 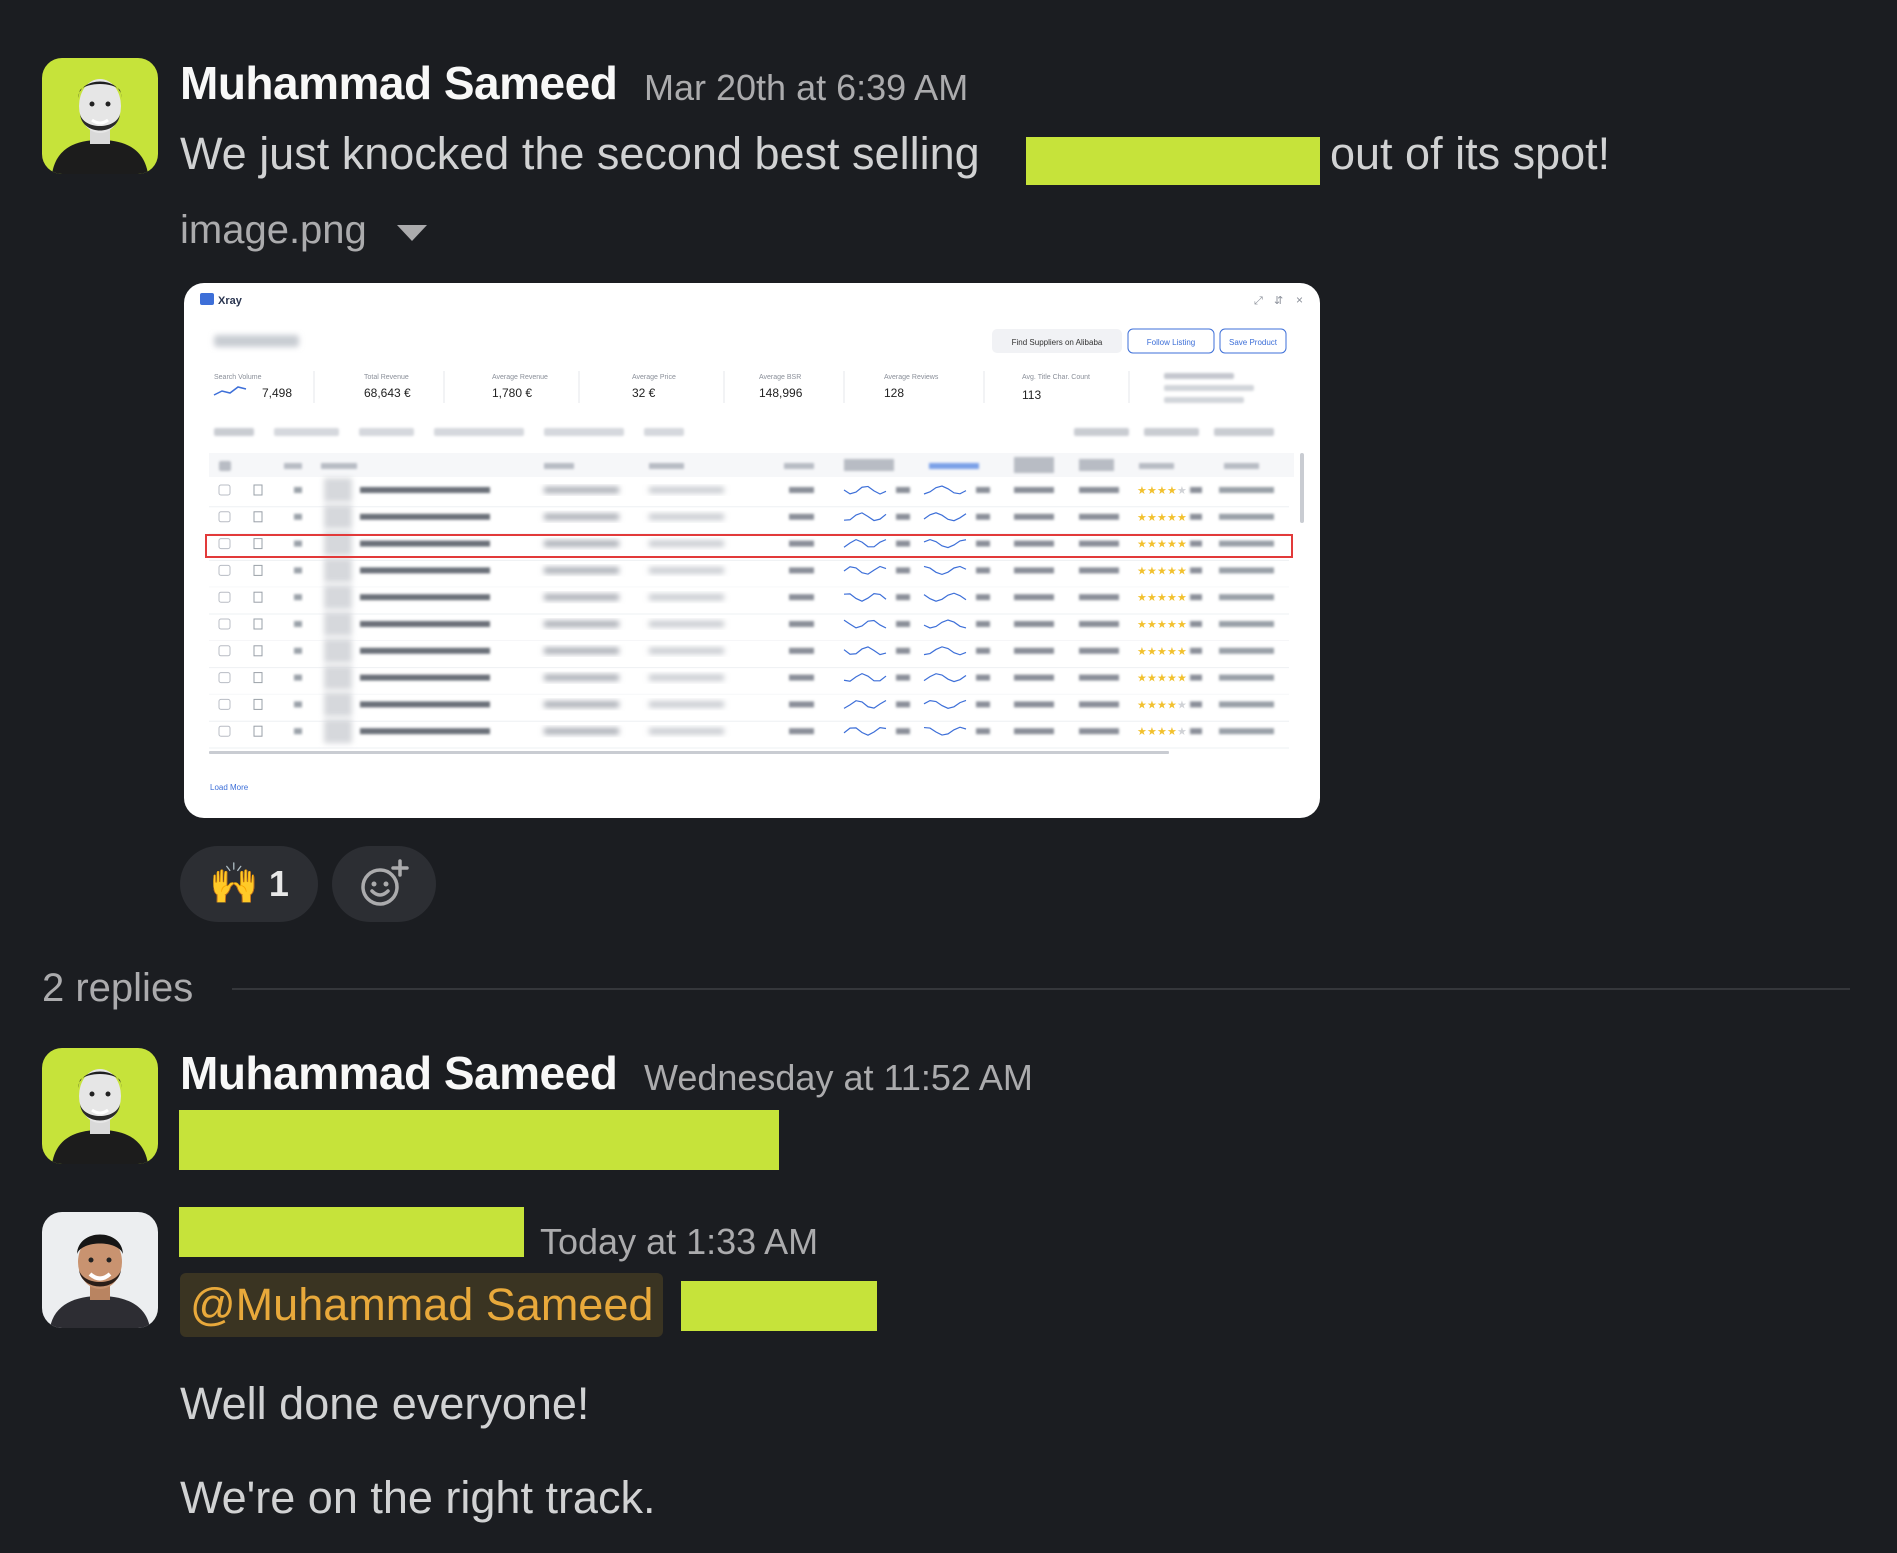 What do you see at coordinates (277, 393) in the screenshot?
I see `svg-text: 7,498` at bounding box center [277, 393].